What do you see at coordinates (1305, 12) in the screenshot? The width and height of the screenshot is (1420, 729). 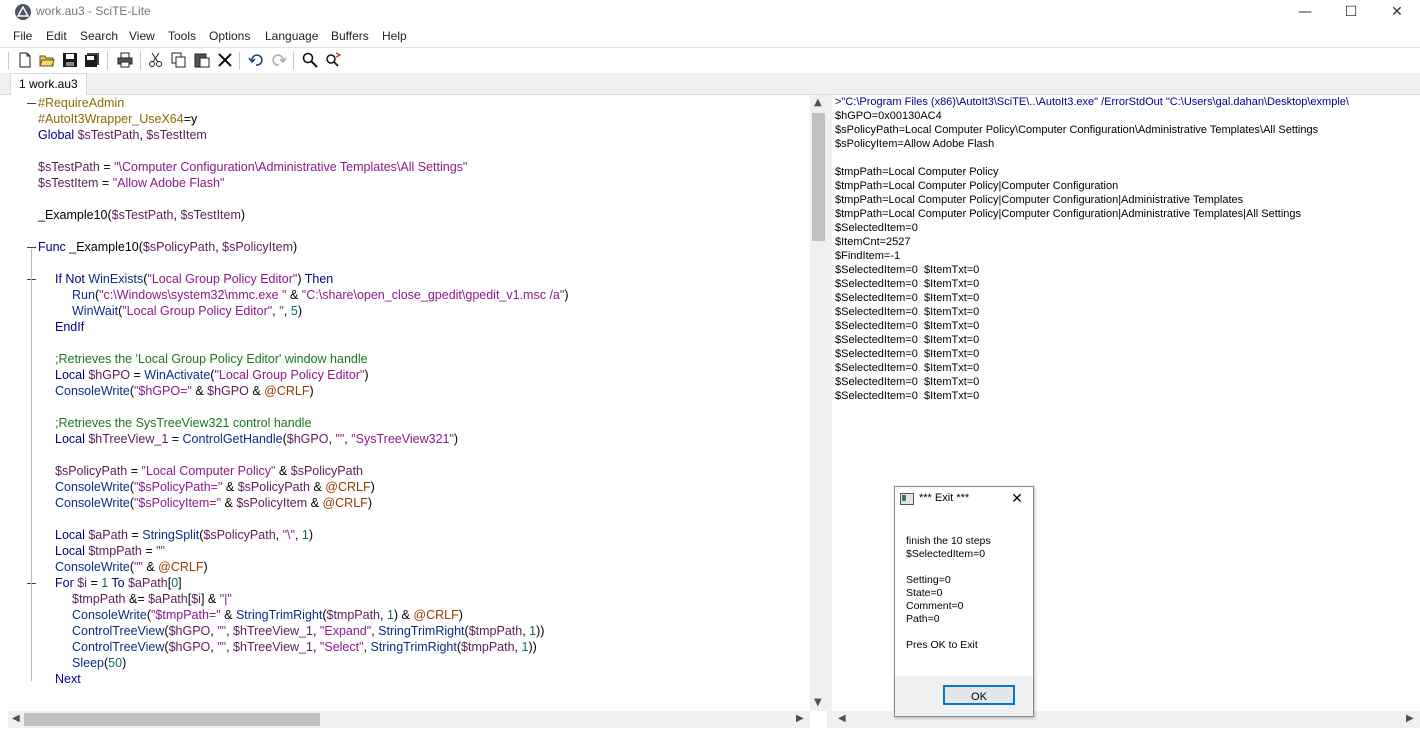 I see `minimize-button: —` at bounding box center [1305, 12].